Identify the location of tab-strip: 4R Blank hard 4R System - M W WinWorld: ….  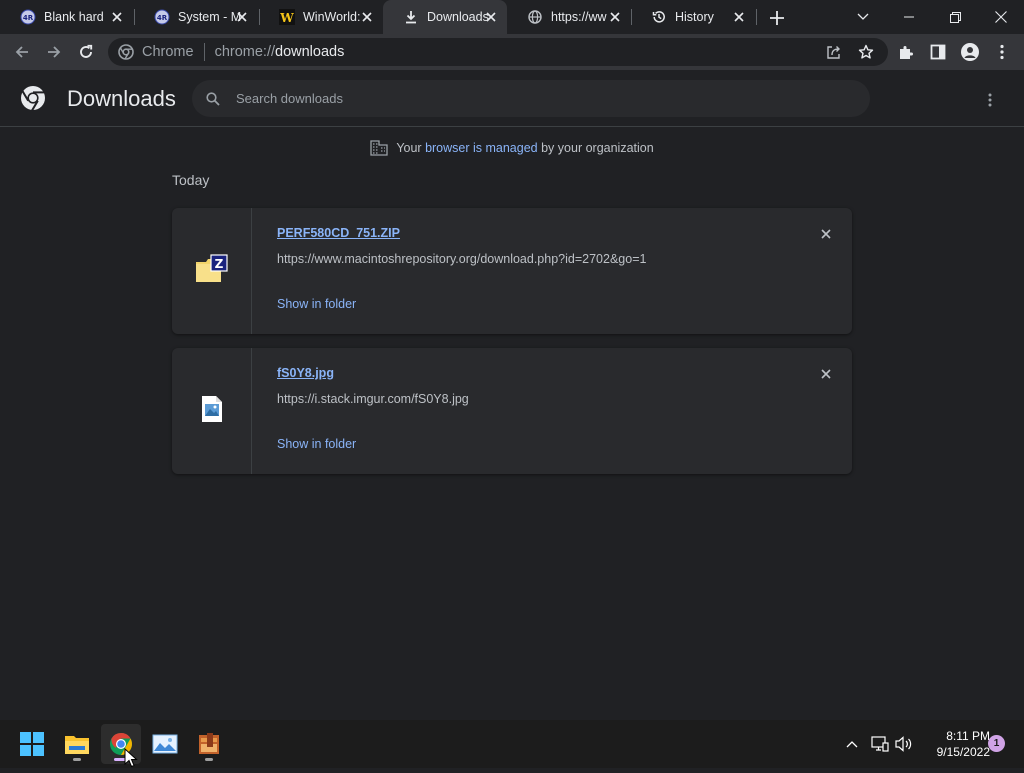
(512, 17).